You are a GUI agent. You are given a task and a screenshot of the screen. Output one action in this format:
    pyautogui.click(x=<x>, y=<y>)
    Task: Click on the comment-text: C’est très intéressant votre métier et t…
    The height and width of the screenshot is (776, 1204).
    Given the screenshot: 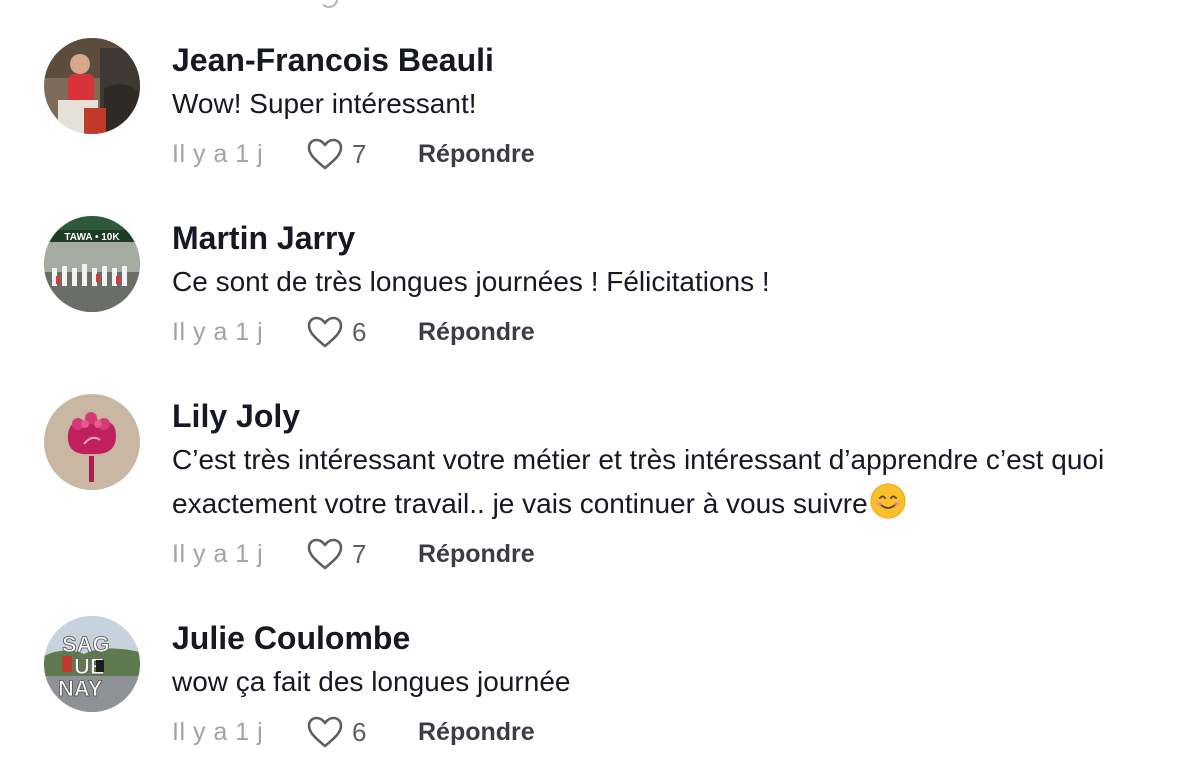 What is the action you would take?
    pyautogui.click(x=678, y=482)
    